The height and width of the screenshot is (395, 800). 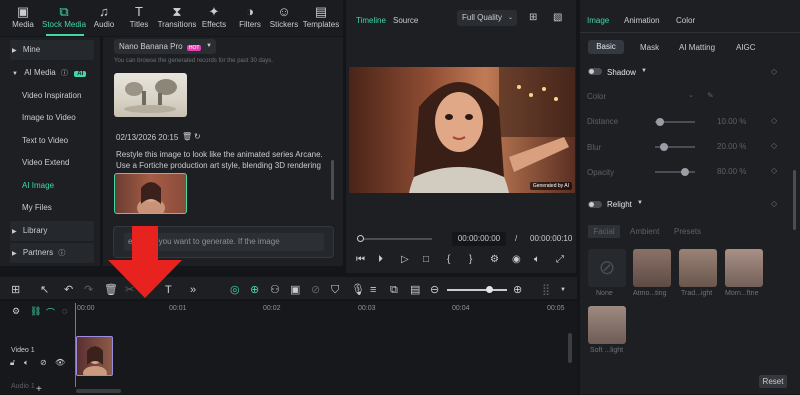 I want to click on zoom-out-icon: ⊖, so click(x=434, y=290).